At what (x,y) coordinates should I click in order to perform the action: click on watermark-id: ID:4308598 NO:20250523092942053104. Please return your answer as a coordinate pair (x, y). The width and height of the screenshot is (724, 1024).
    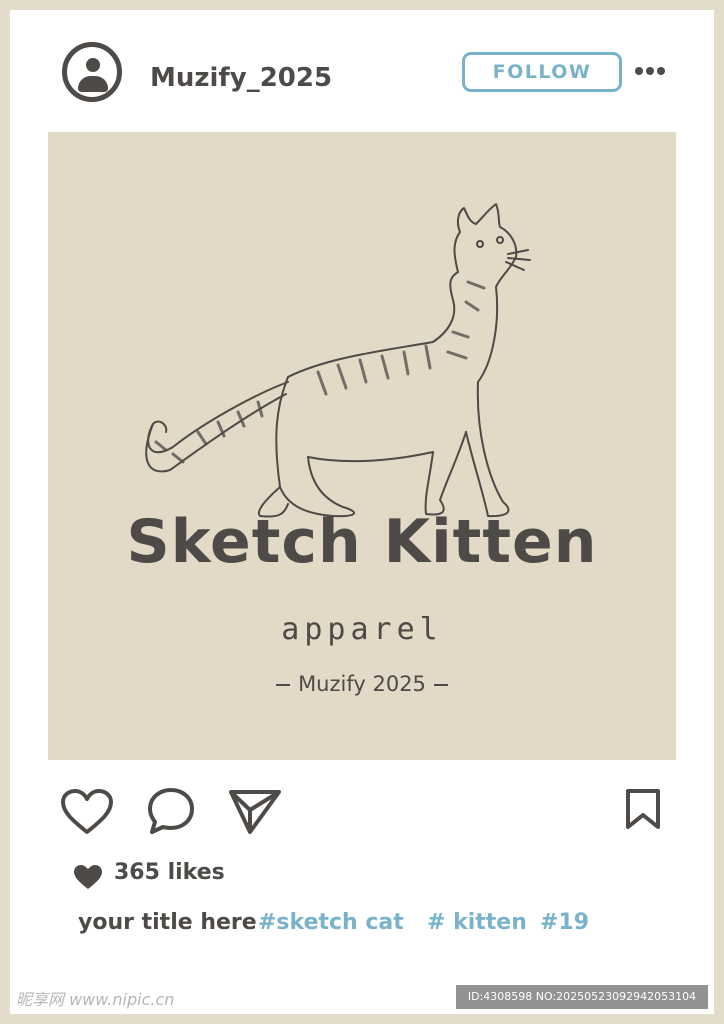
    Looking at the image, I should click on (582, 997).